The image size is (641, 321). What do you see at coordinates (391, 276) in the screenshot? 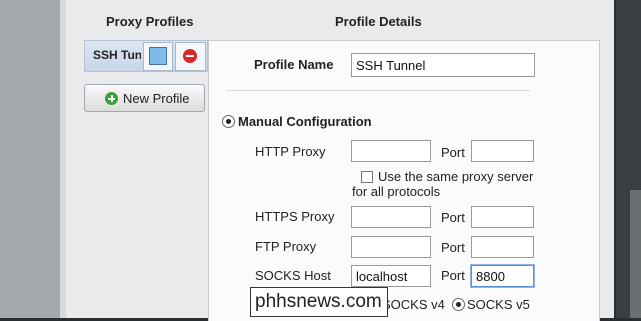
I see `socks-host-input` at bounding box center [391, 276].